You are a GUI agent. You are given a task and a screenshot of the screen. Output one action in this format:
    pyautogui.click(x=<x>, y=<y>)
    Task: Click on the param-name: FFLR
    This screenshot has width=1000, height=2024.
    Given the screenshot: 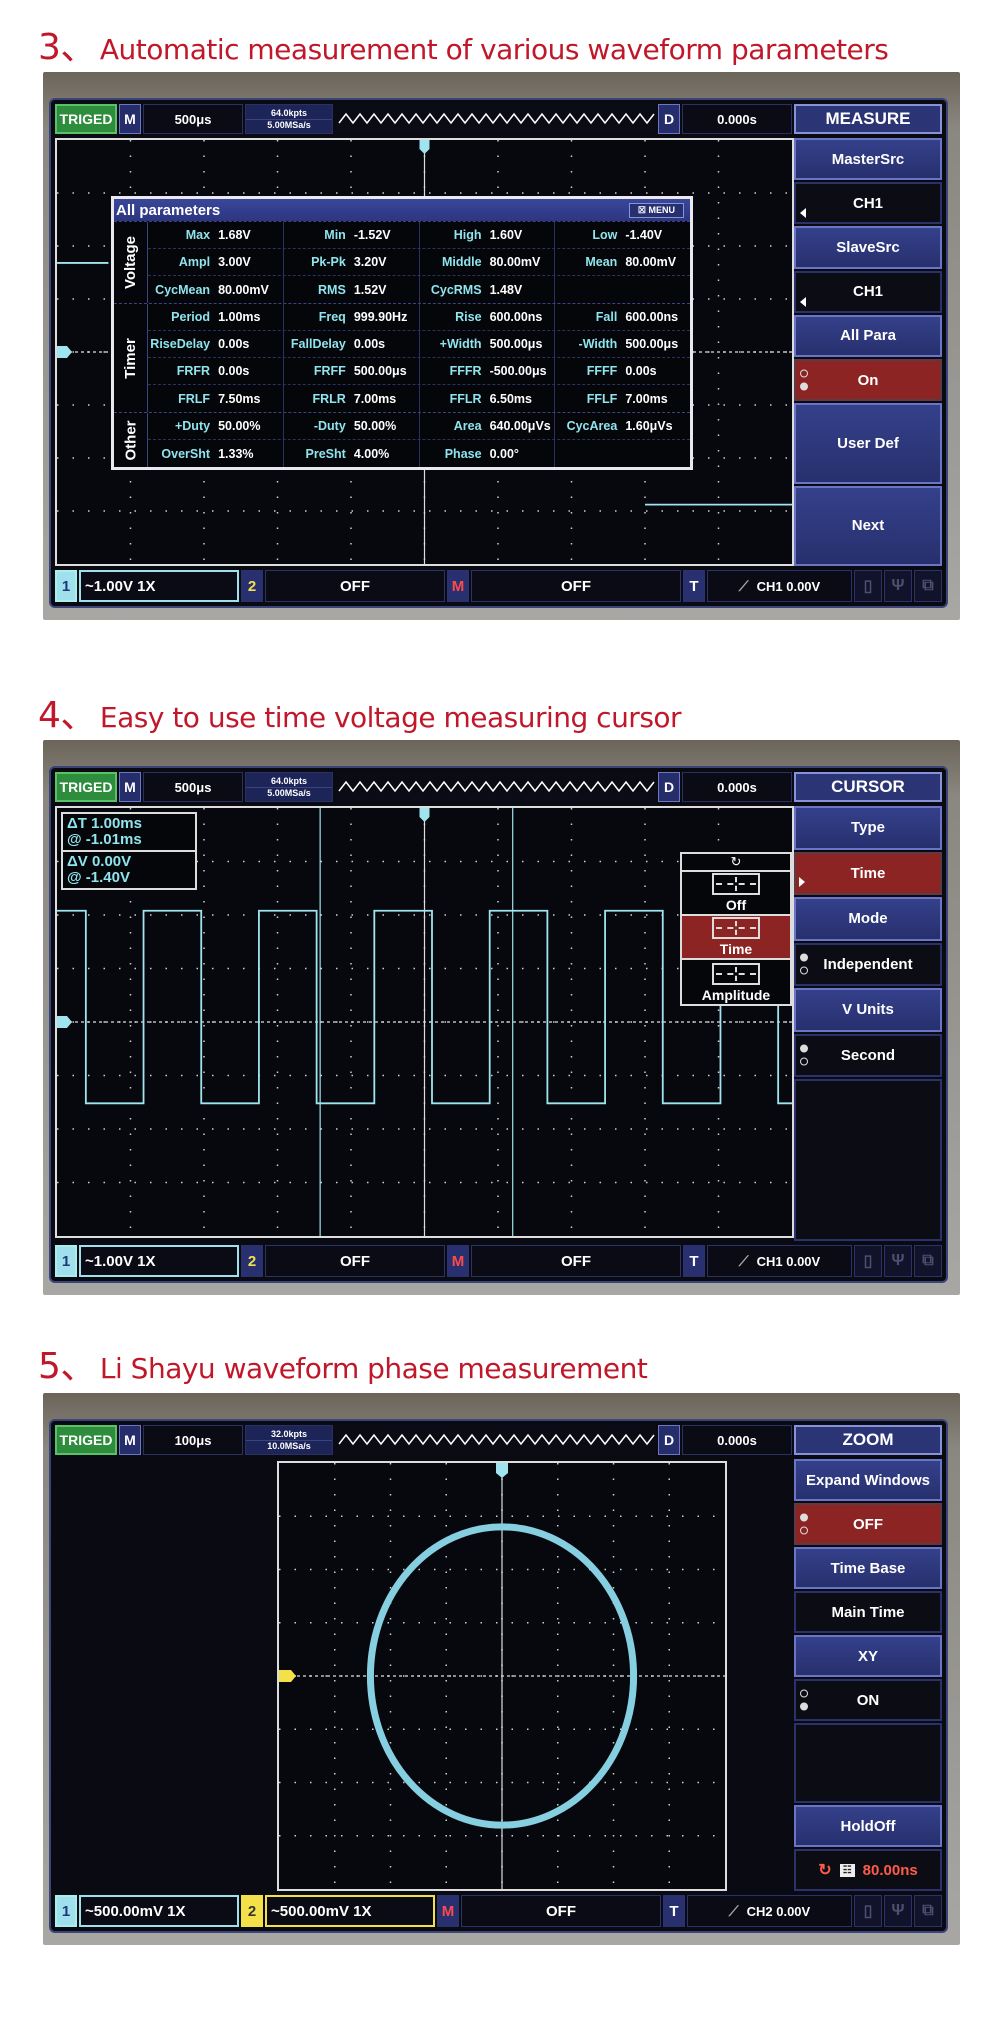 What is the action you would take?
    pyautogui.click(x=465, y=398)
    